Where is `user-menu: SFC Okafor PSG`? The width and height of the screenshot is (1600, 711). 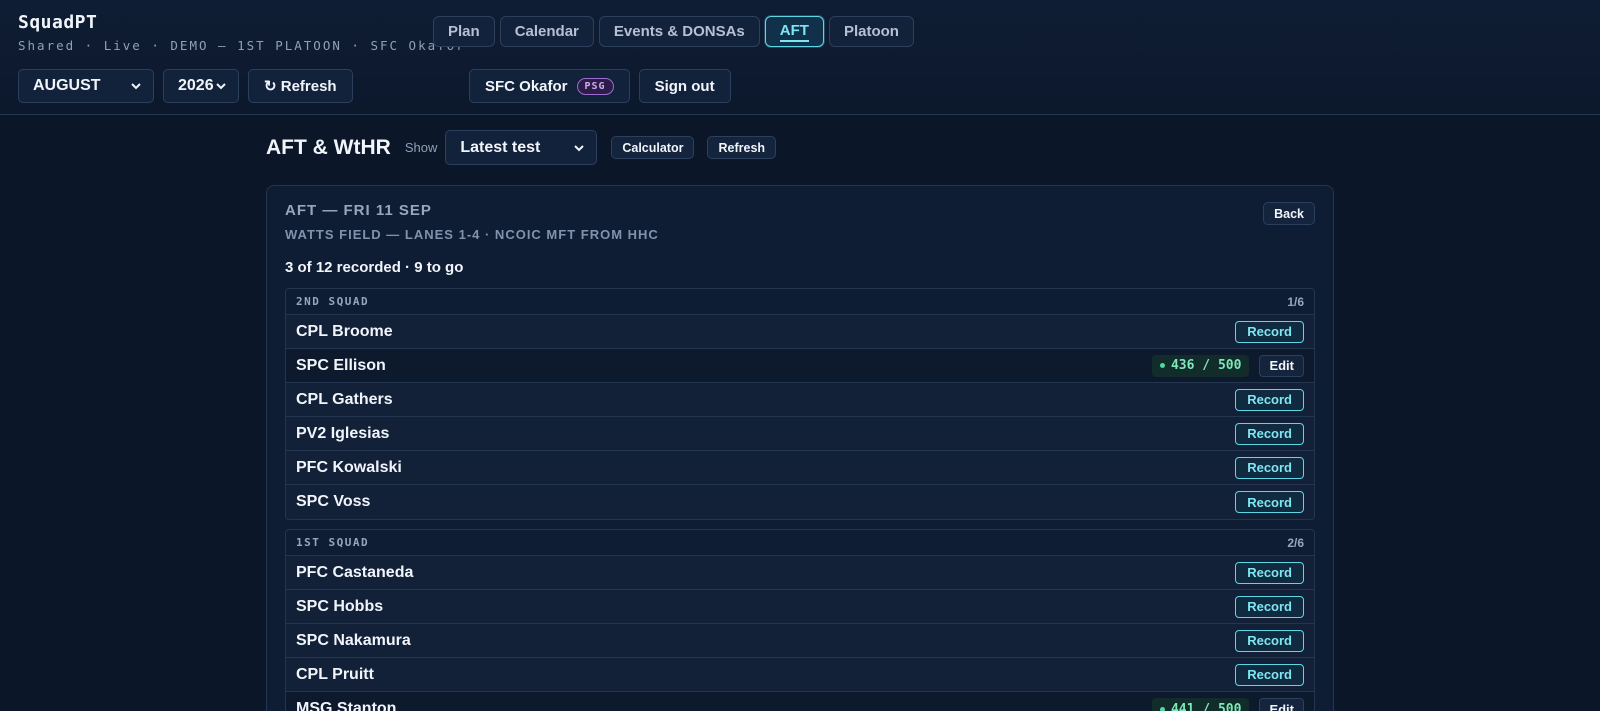
user-menu: SFC Okafor PSG is located at coordinates (549, 86).